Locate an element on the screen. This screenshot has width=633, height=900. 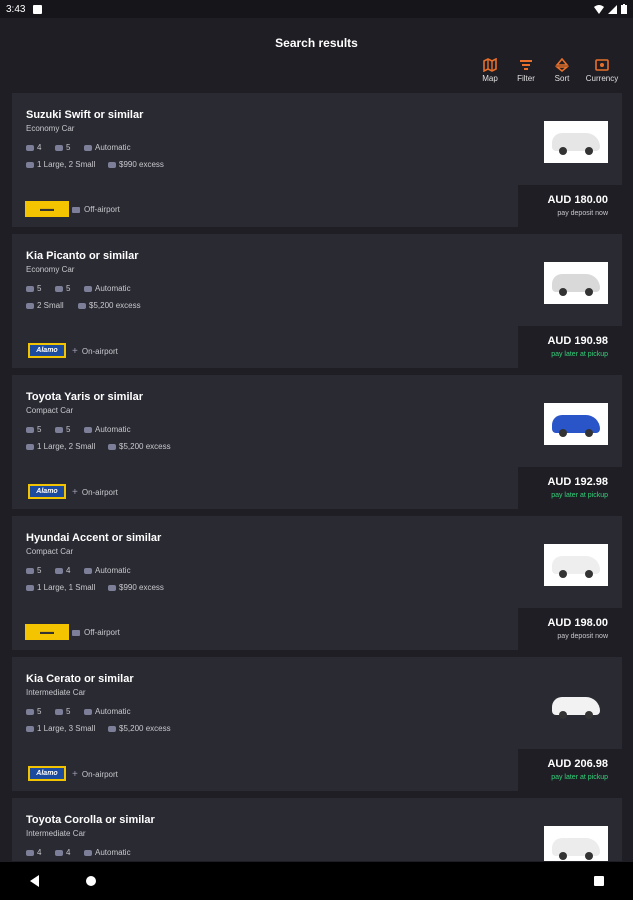
recents-icon is located at coordinates (599, 881).